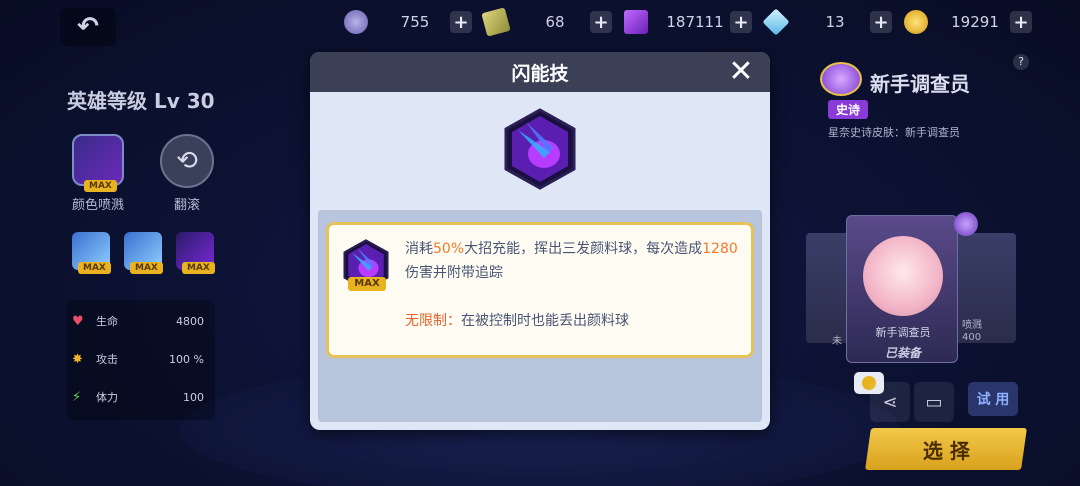 Image resolution: width=1080 pixels, height=486 pixels. What do you see at coordinates (193, 397) in the screenshot?
I see `stat-value: 100` at bounding box center [193, 397].